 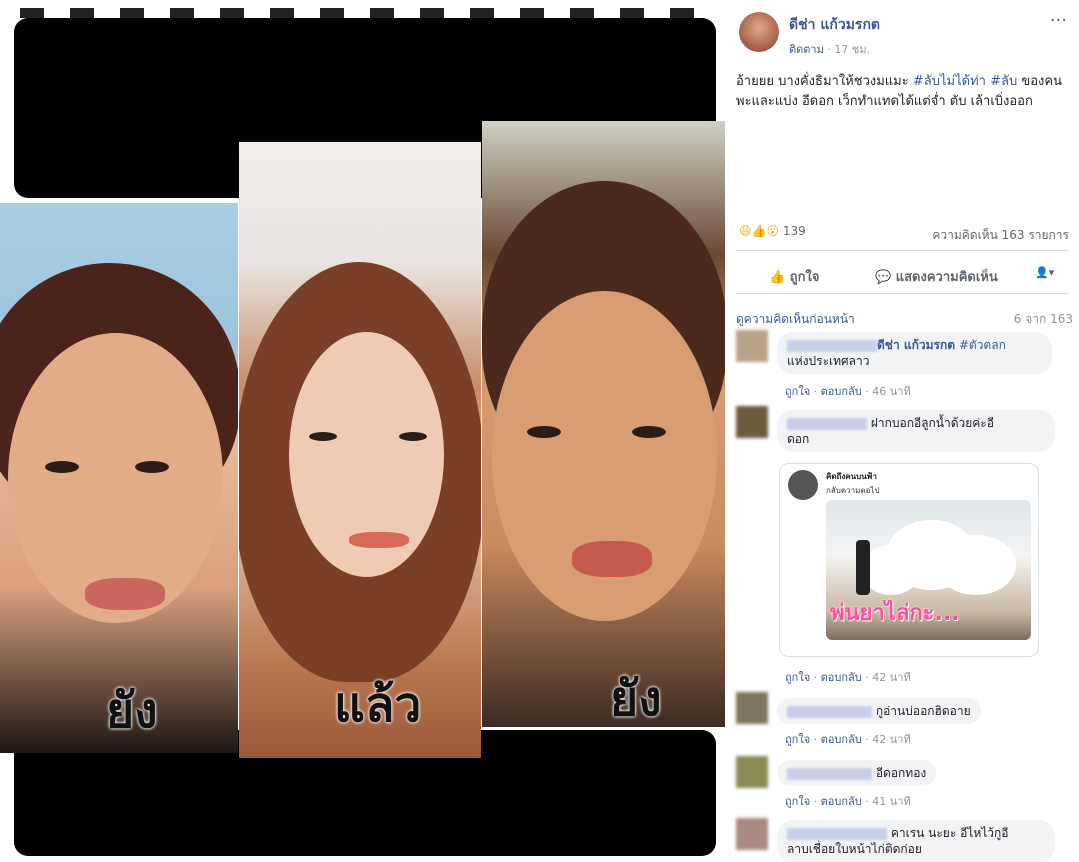 I want to click on view-previous-comments: ดูความคิดเห็นก่อนหน้า, so click(x=795, y=319).